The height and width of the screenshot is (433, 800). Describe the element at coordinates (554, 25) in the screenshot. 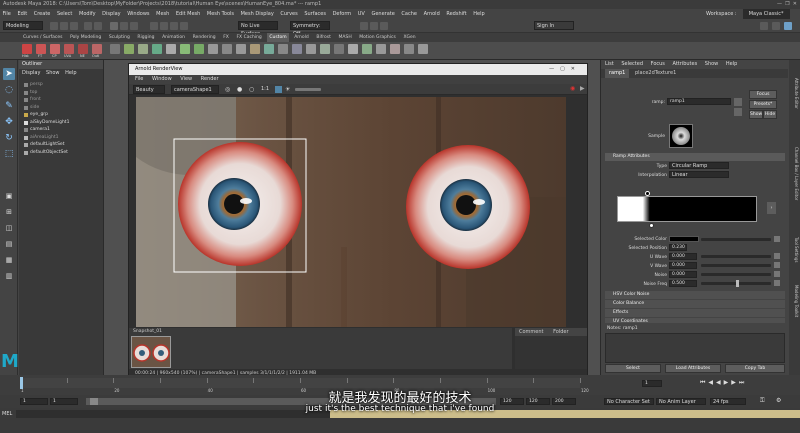

I see `sign-in-button: Sign In` at that location.